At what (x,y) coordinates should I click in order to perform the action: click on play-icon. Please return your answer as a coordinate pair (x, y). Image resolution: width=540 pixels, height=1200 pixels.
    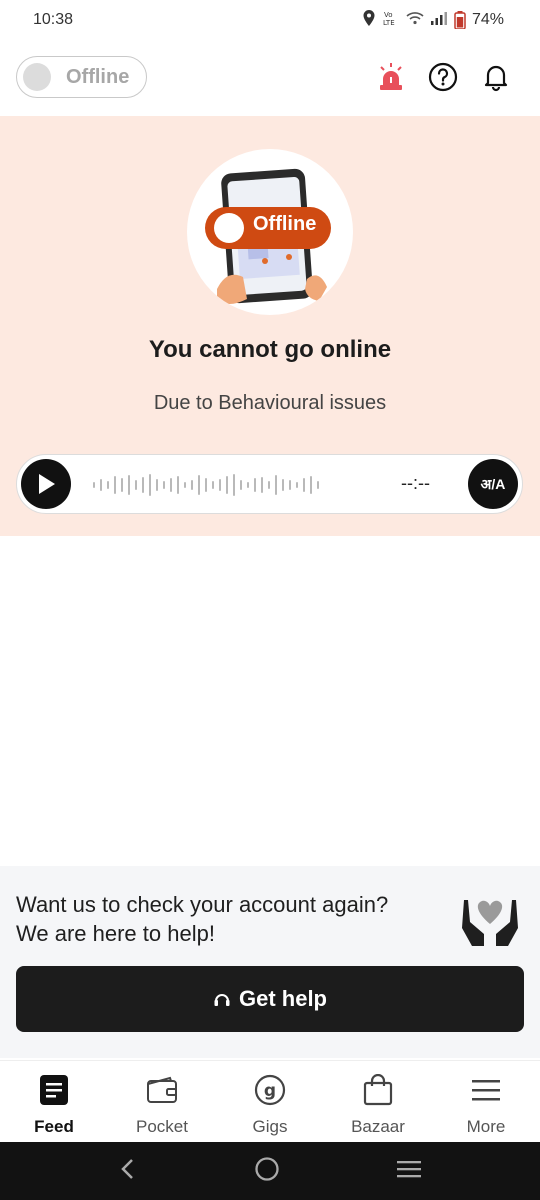
    Looking at the image, I should click on (47, 484).